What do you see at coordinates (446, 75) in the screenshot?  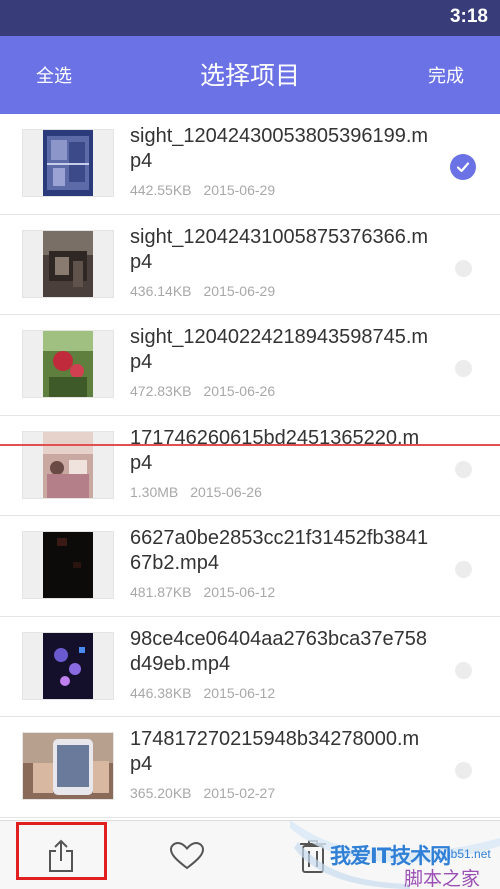 I see `done-button: 完成` at bounding box center [446, 75].